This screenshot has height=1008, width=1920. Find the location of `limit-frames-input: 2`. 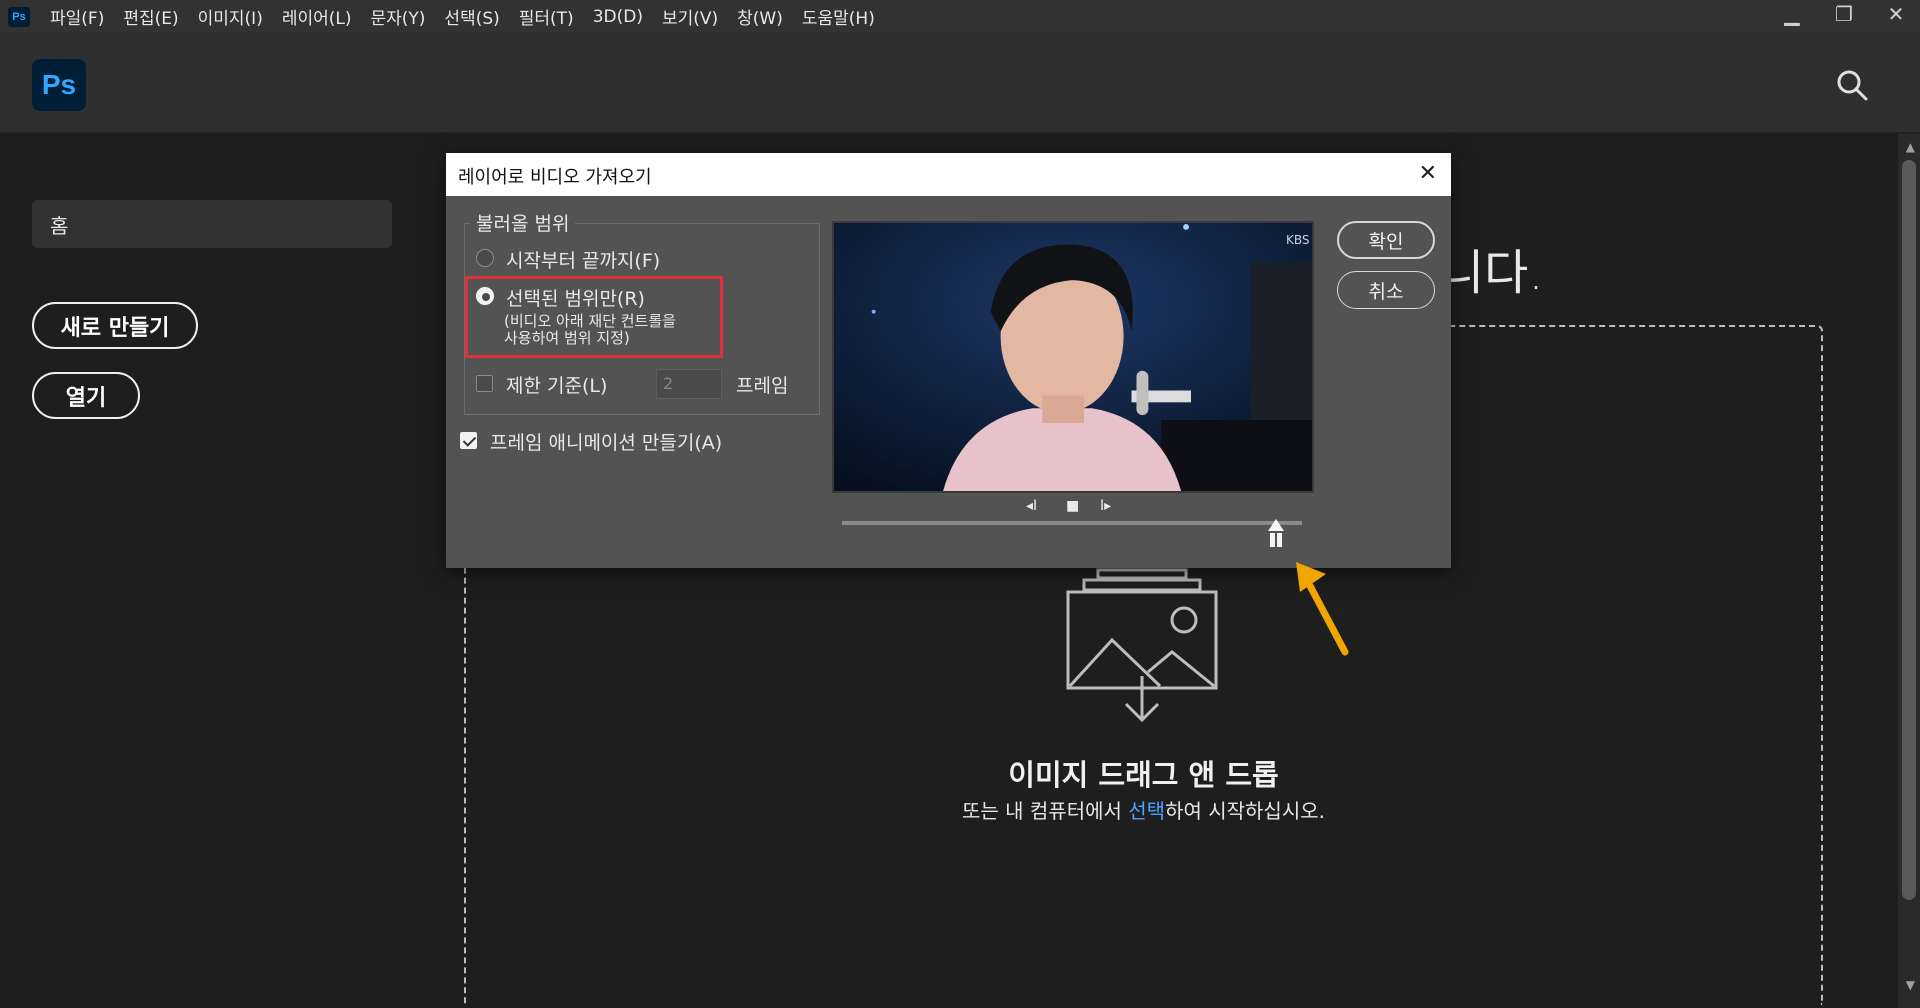

limit-frames-input: 2 is located at coordinates (689, 384).